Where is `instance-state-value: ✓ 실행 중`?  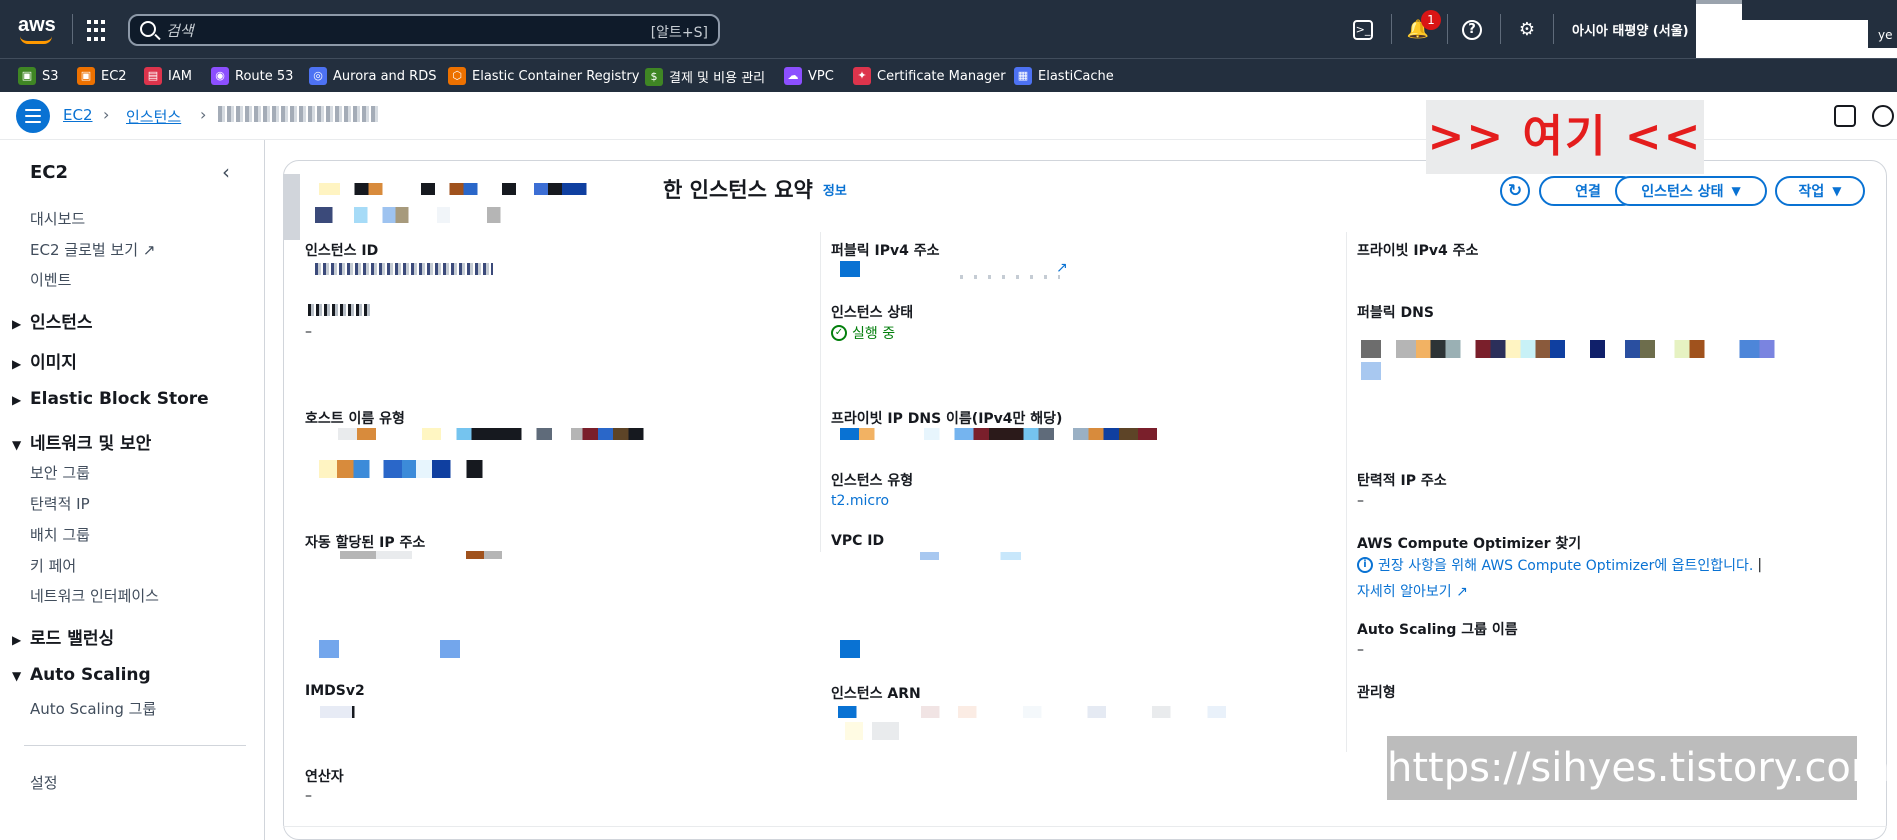 instance-state-value: ✓ 실행 중 is located at coordinates (863, 333).